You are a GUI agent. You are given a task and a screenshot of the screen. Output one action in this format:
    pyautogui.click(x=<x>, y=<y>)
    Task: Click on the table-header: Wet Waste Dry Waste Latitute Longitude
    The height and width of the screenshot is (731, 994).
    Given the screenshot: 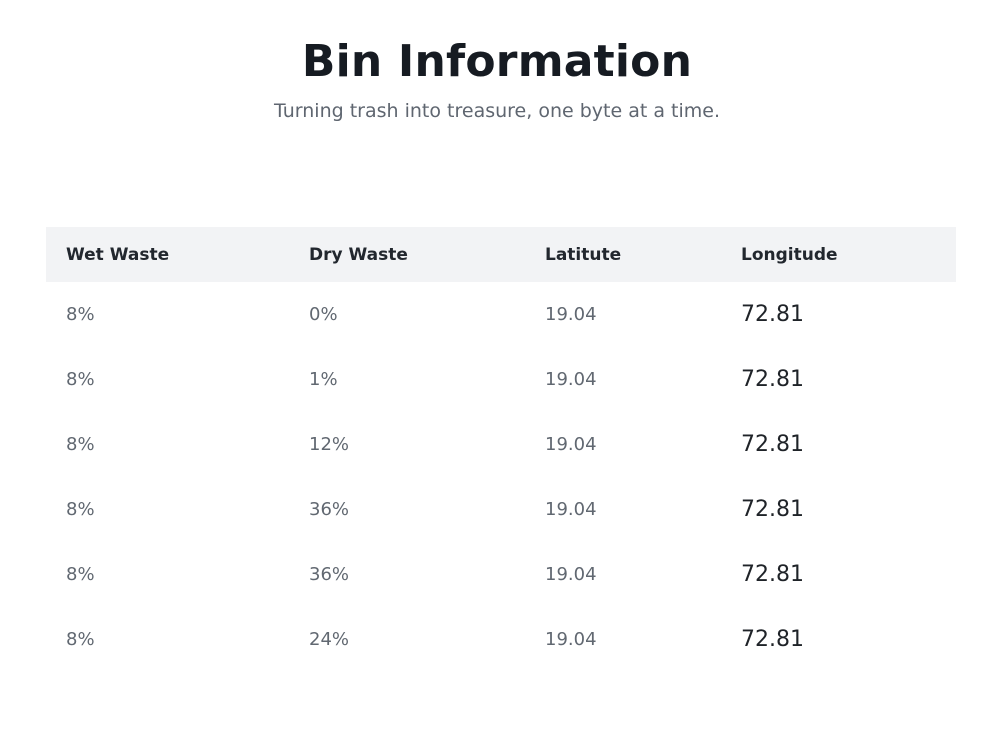 What is the action you would take?
    pyautogui.click(x=501, y=254)
    